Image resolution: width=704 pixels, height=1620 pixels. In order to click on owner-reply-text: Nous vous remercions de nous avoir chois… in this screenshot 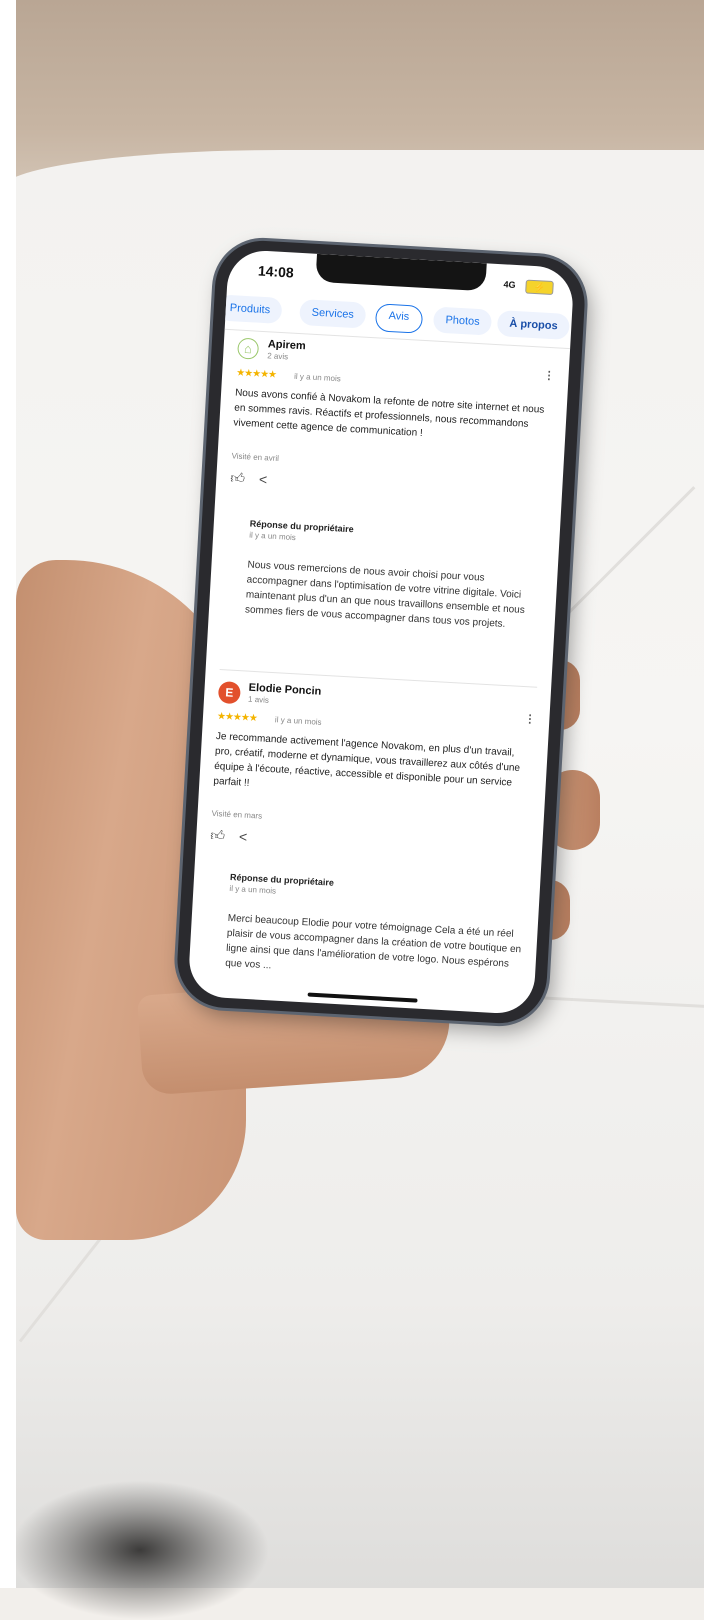, I will do `click(385, 594)`.